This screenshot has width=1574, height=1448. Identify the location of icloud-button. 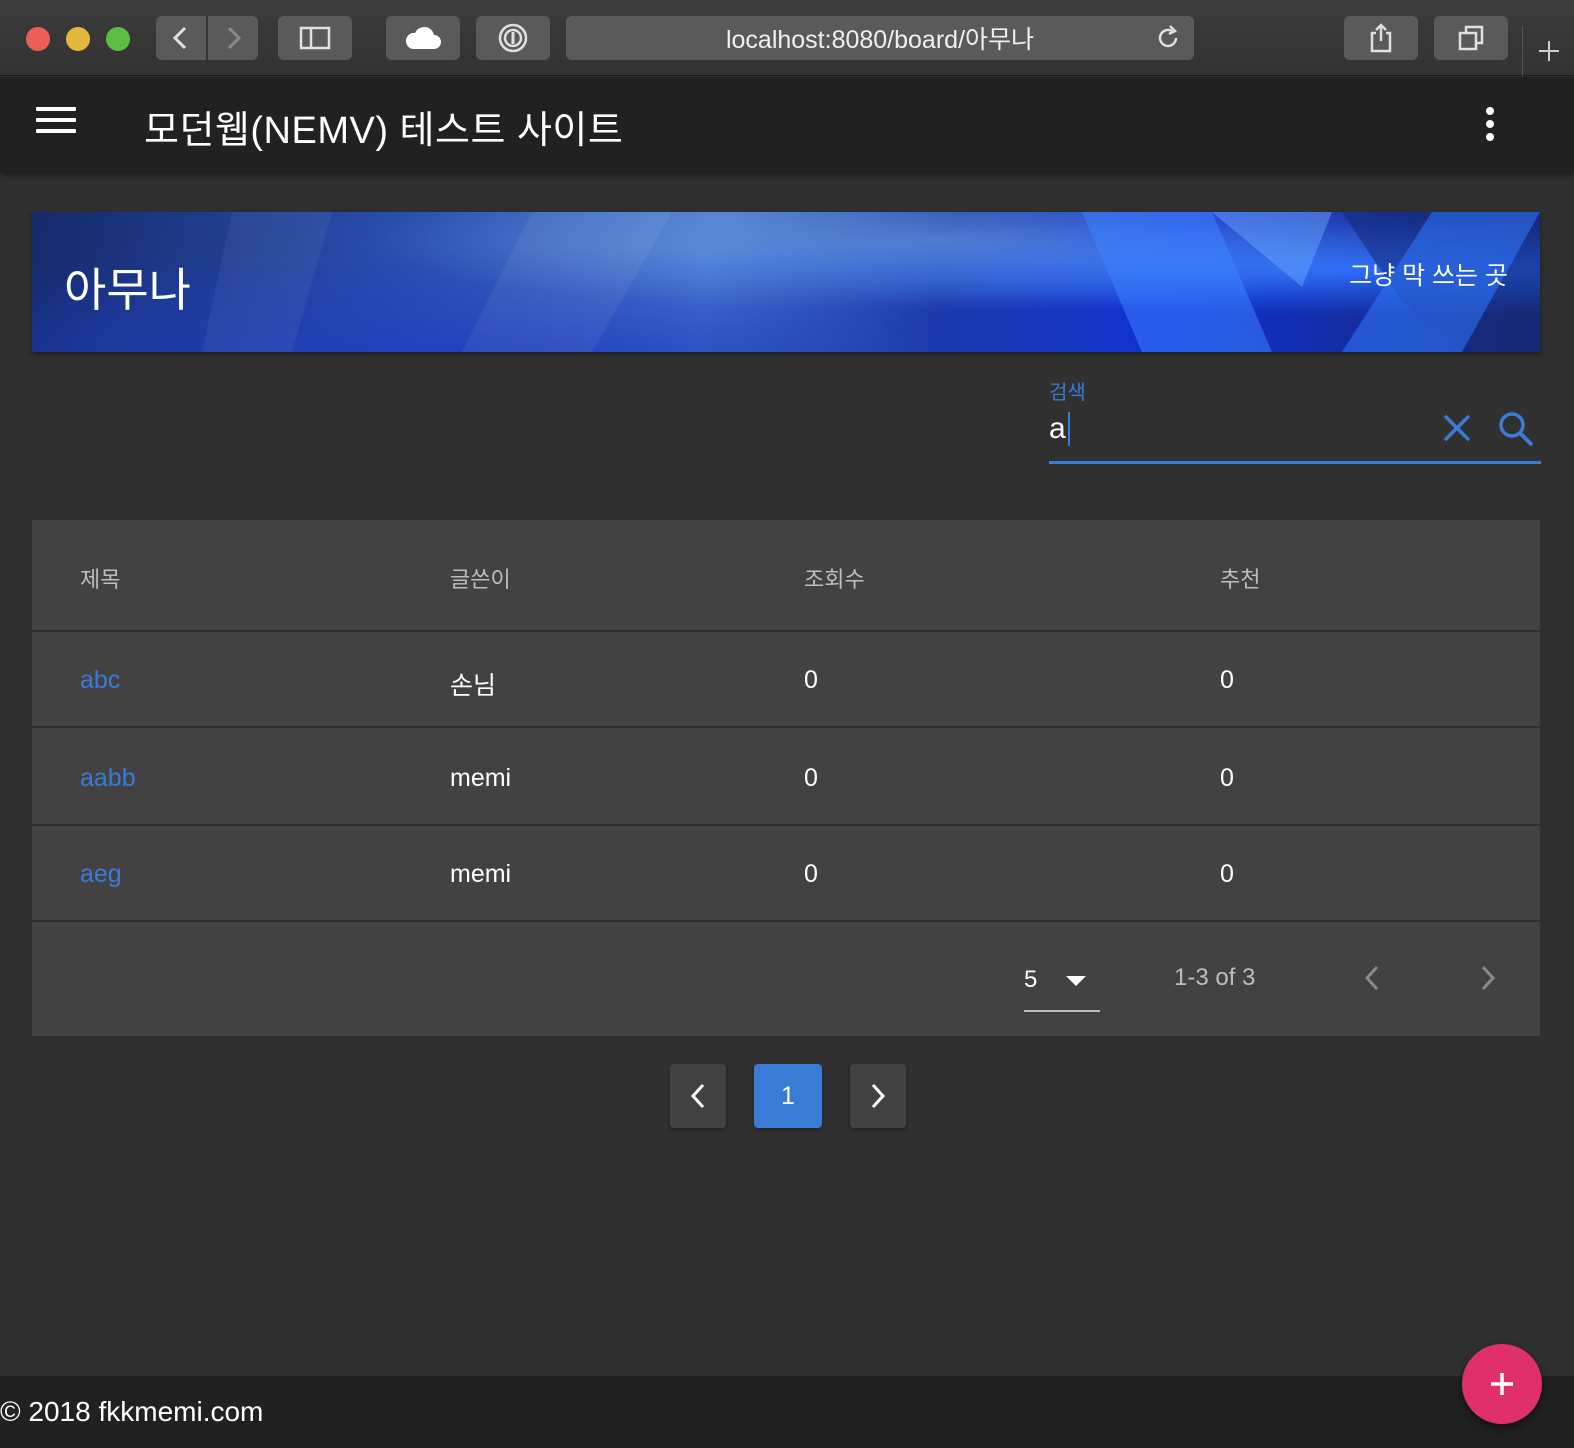
(423, 38).